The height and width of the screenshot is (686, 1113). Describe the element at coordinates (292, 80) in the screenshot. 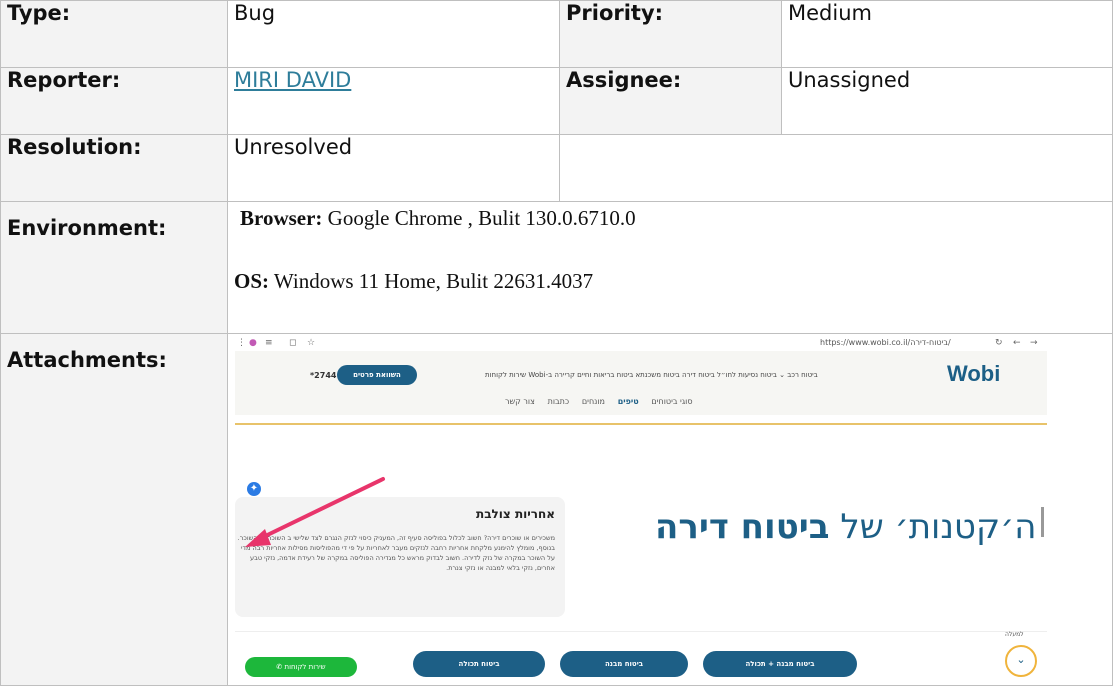

I see `reporter-link: MIRI DAVID` at that location.